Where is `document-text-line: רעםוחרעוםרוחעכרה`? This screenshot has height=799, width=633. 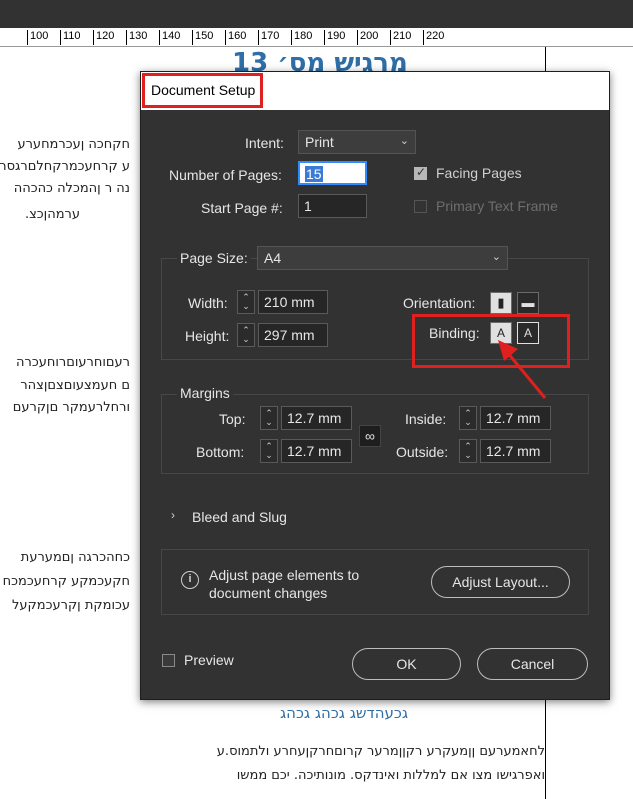 document-text-line: רעםוחרעוםרוחעכרה is located at coordinates (73, 362).